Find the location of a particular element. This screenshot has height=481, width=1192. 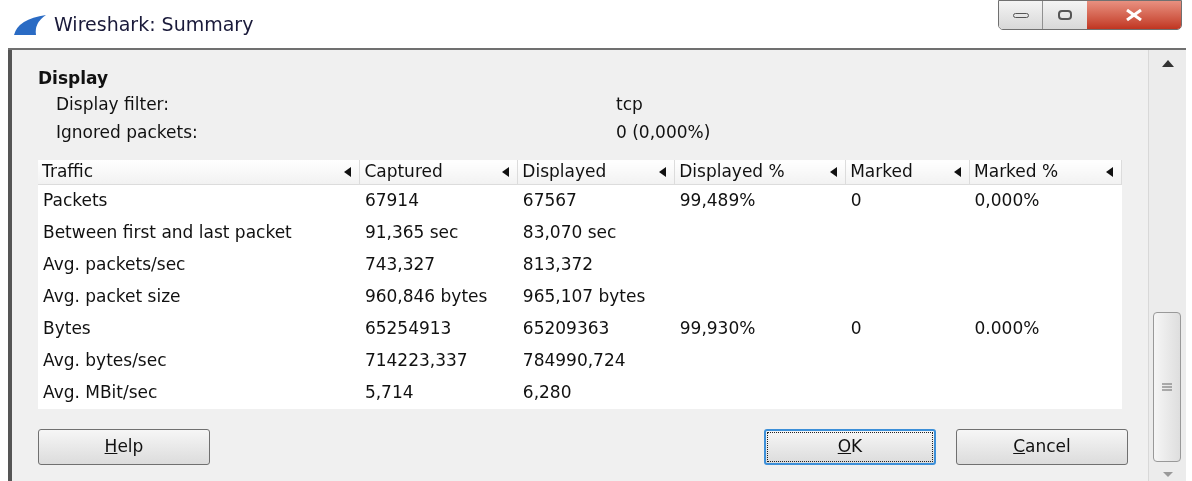

field-label: Display filter: is located at coordinates (113, 104).